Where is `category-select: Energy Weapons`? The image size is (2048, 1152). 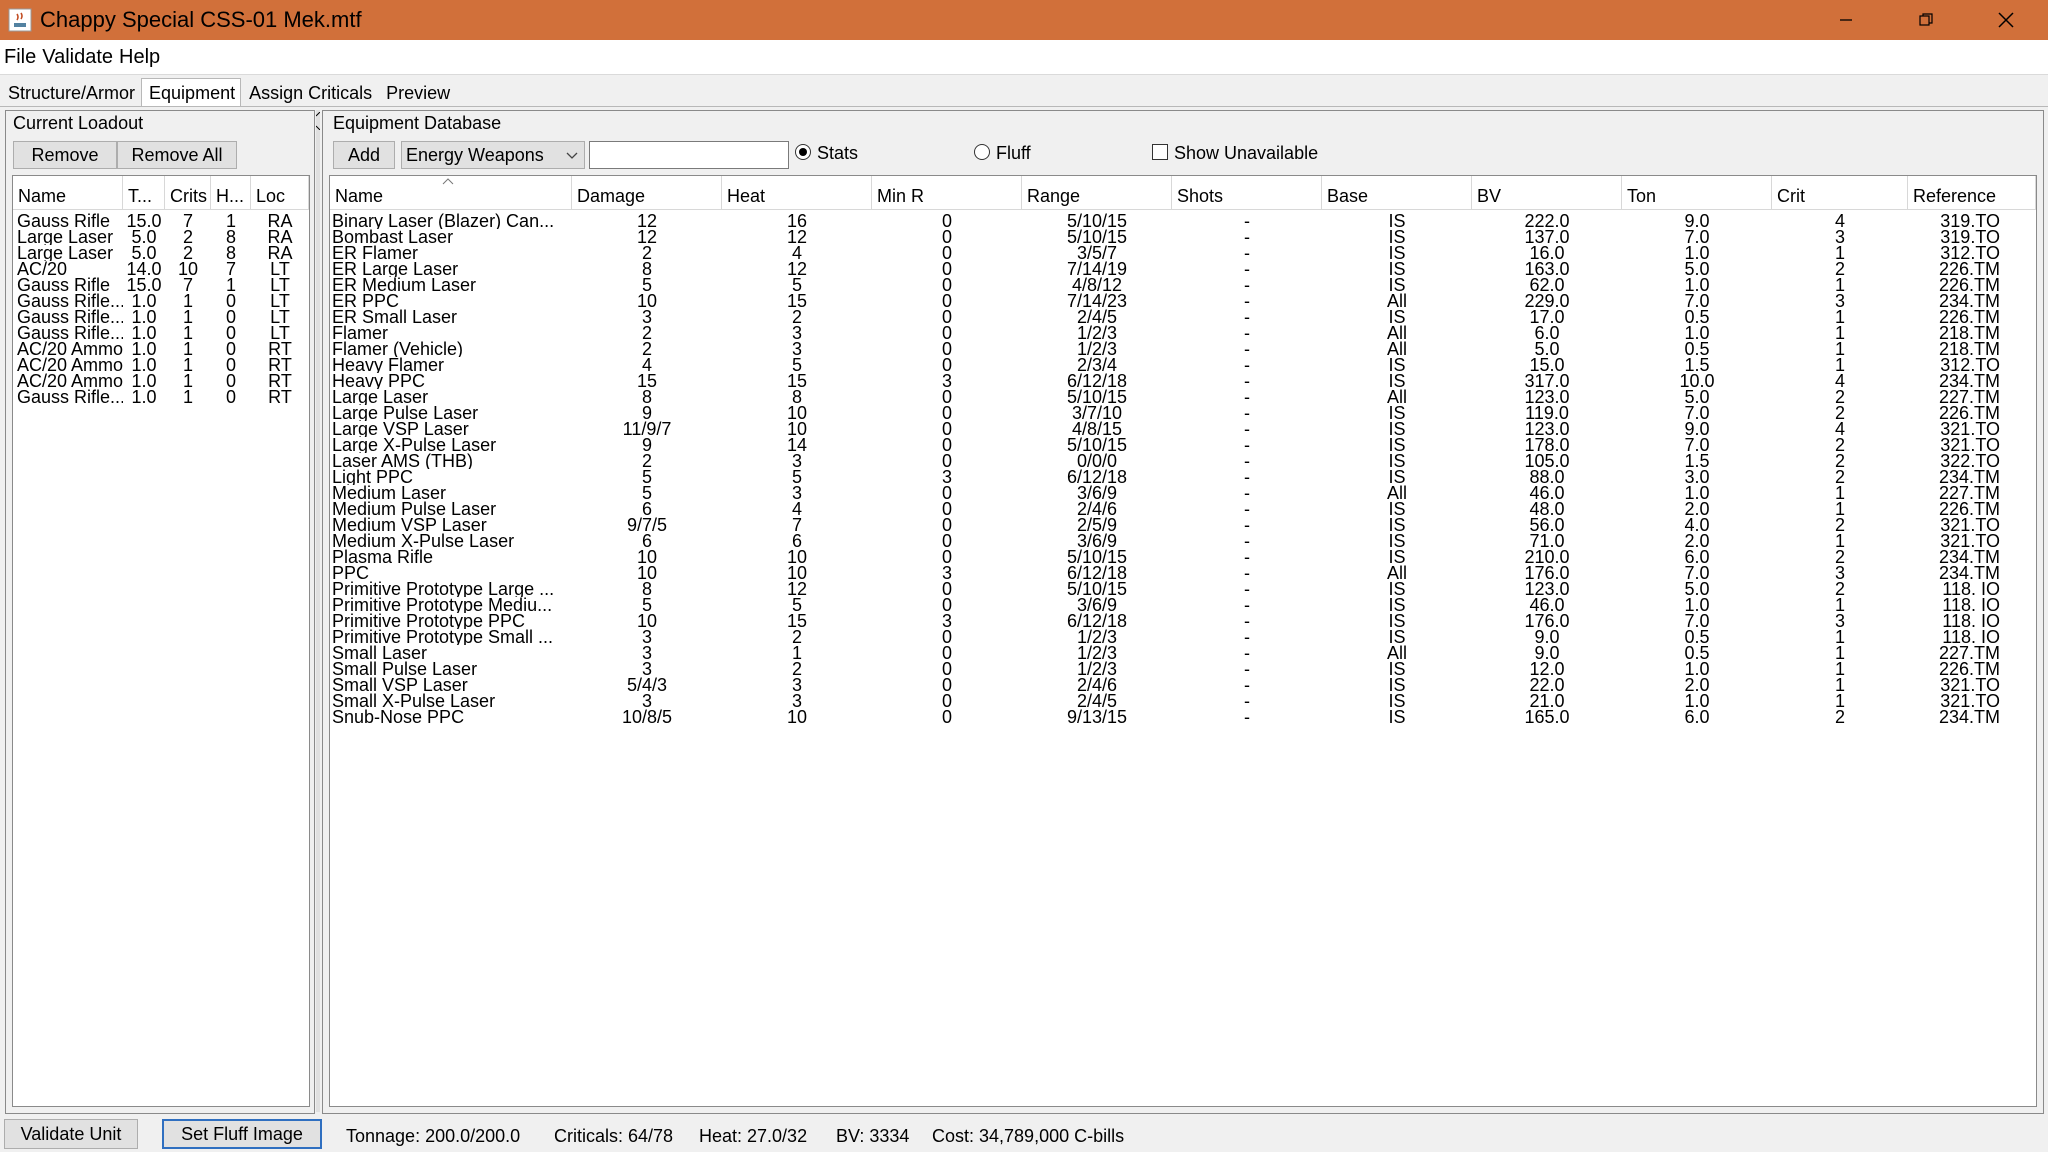 category-select: Energy Weapons is located at coordinates (493, 155).